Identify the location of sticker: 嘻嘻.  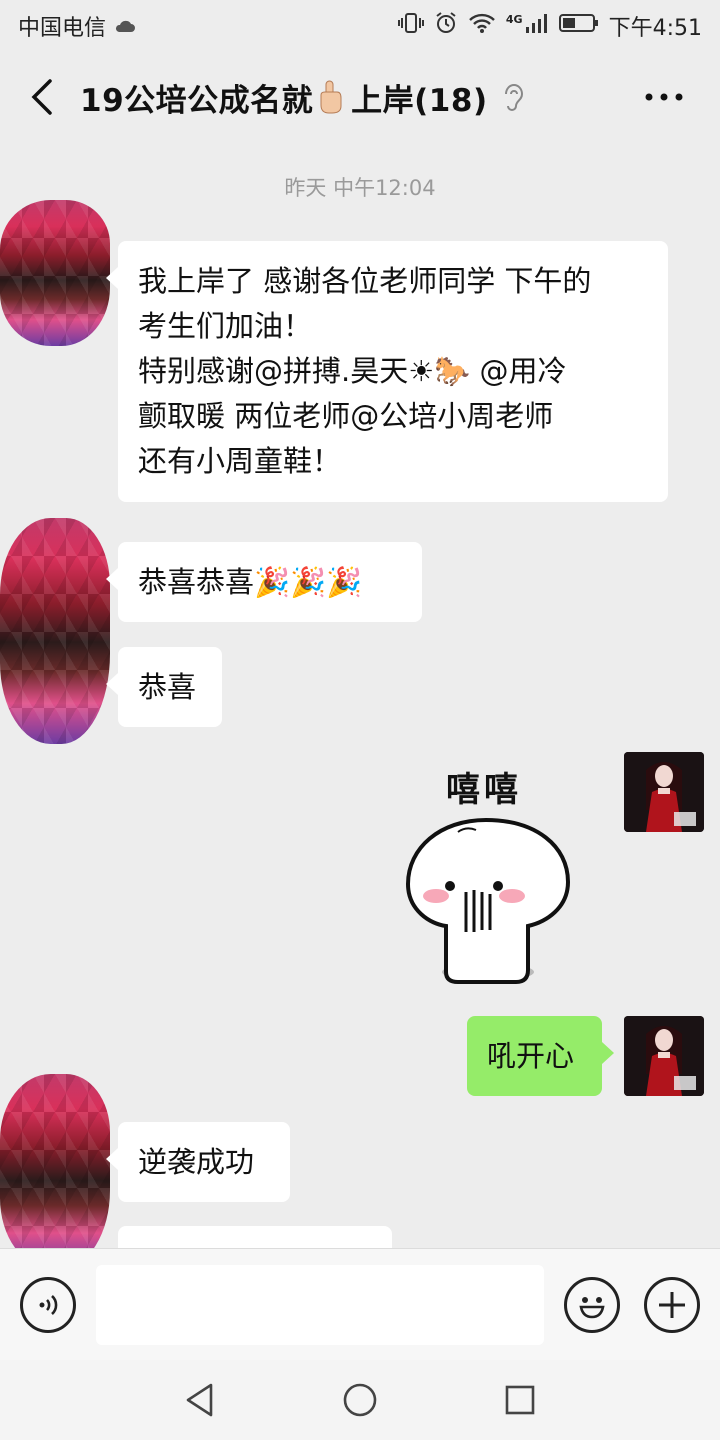
(486, 873).